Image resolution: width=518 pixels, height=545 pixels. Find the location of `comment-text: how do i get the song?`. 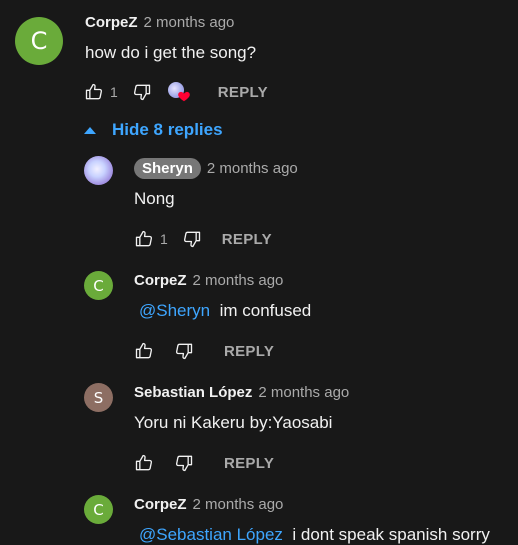

comment-text: how do i get the song? is located at coordinates (171, 52).